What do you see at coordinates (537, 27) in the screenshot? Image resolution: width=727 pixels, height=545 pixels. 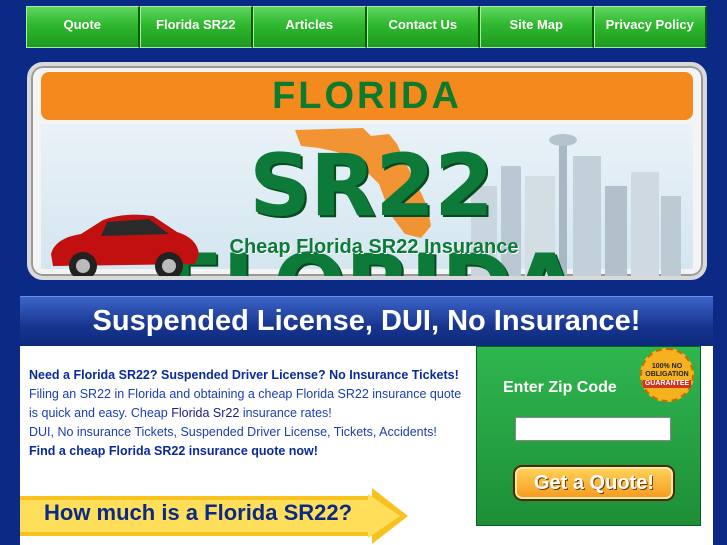 I see `nav-item-site-map: Site Map` at bounding box center [537, 27].